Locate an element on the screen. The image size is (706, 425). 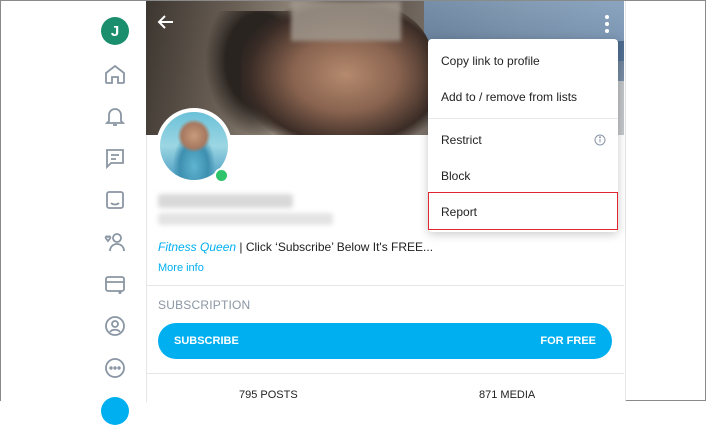
profile-handle-blurred is located at coordinates (245, 219).